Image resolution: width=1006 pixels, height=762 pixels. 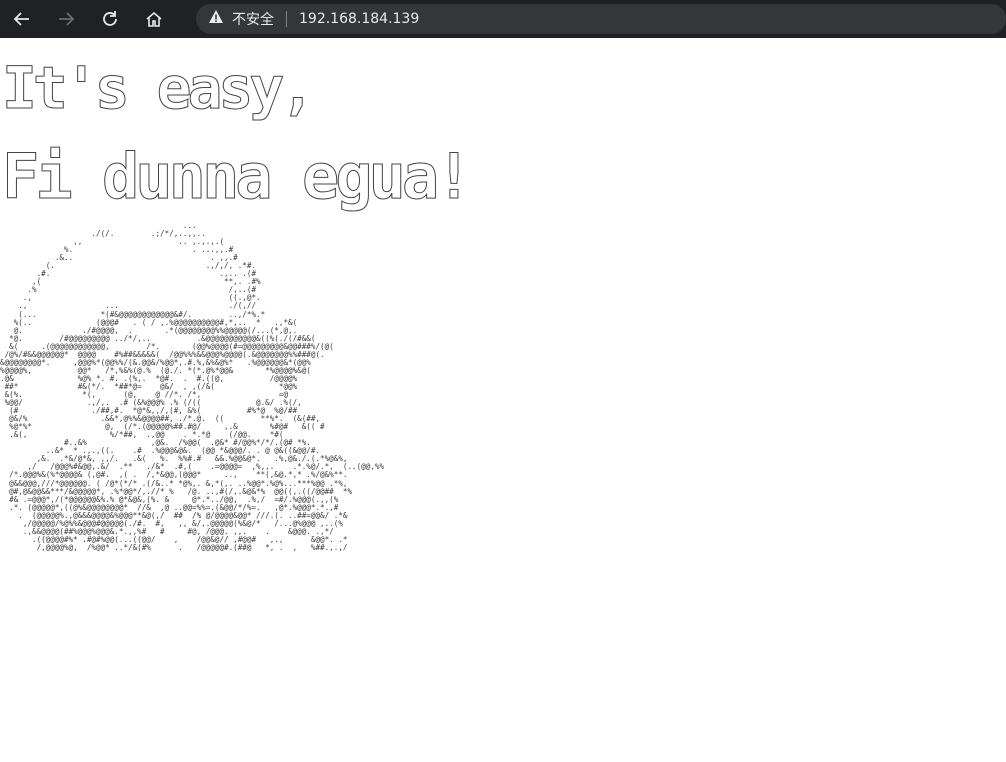 I want to click on reload-icon, so click(x=110, y=19).